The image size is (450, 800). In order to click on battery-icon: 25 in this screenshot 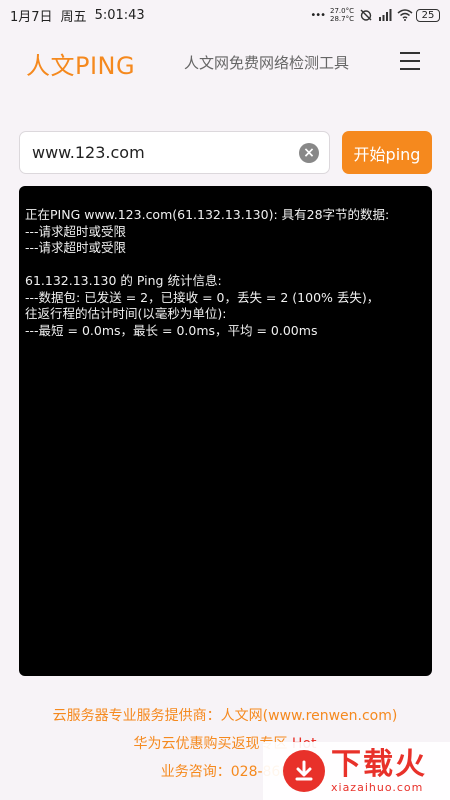, I will do `click(428, 15)`.